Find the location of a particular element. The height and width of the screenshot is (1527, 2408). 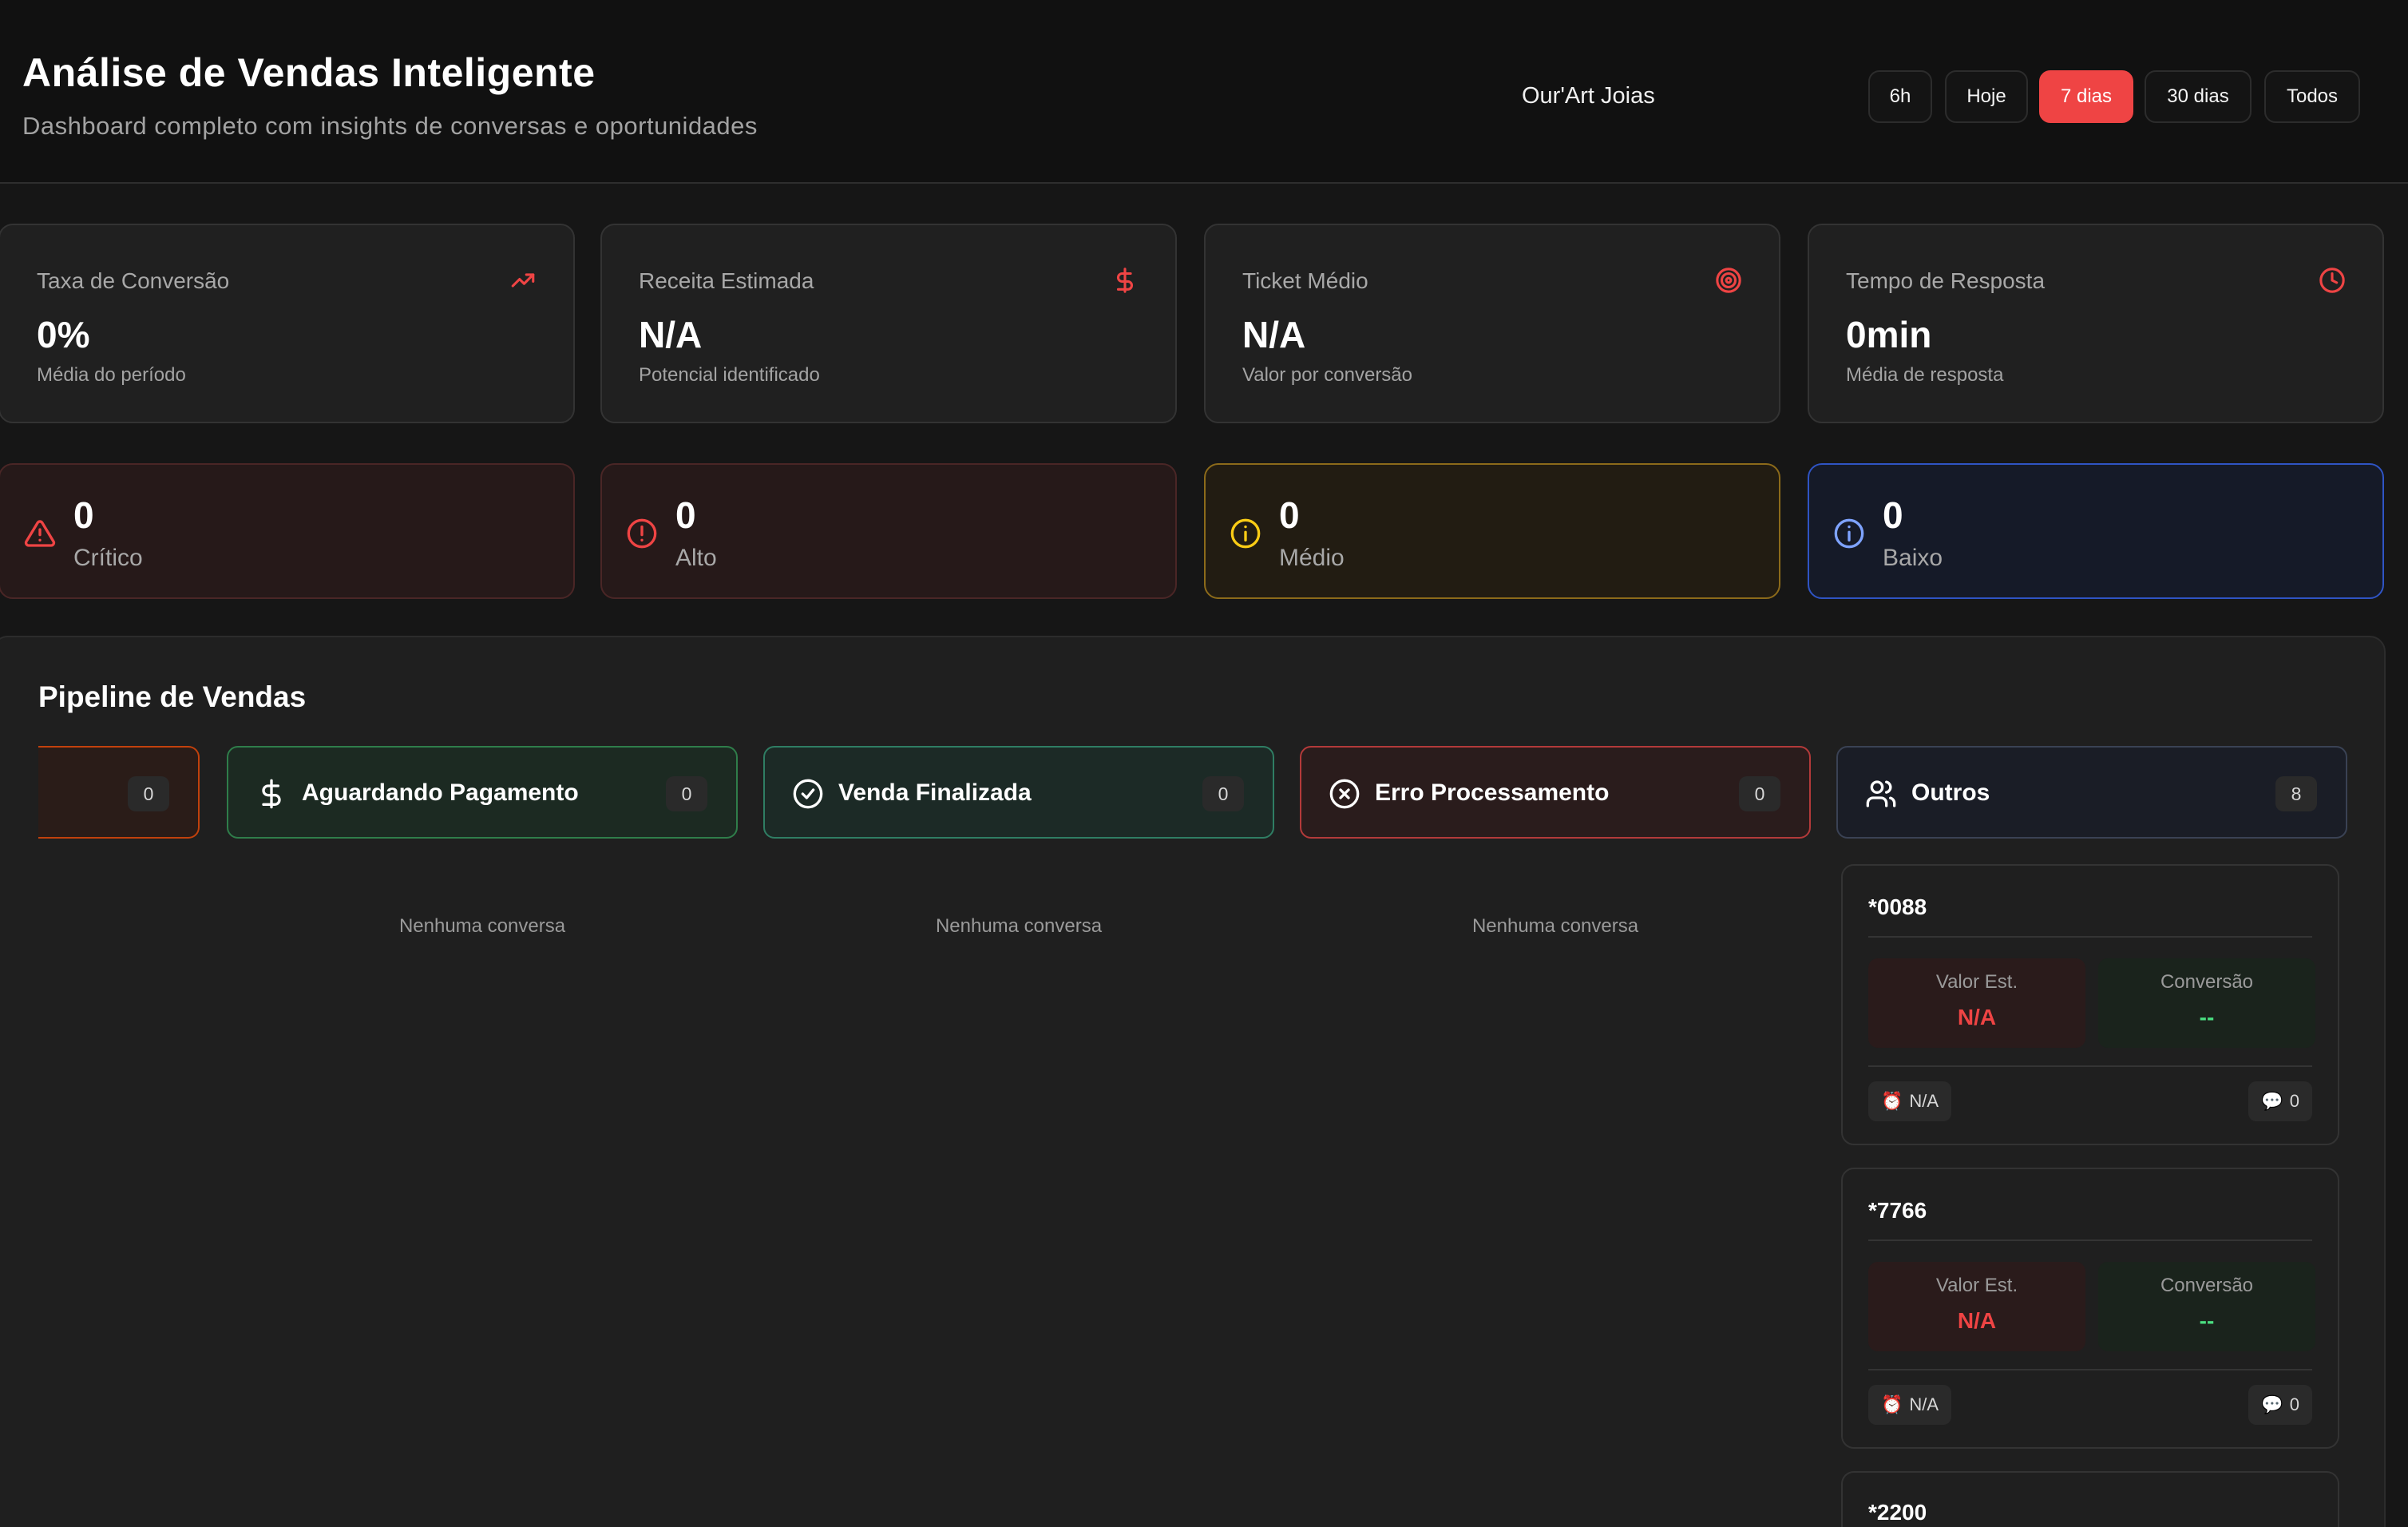

column-name: Erro Processamento is located at coordinates (1492, 793).